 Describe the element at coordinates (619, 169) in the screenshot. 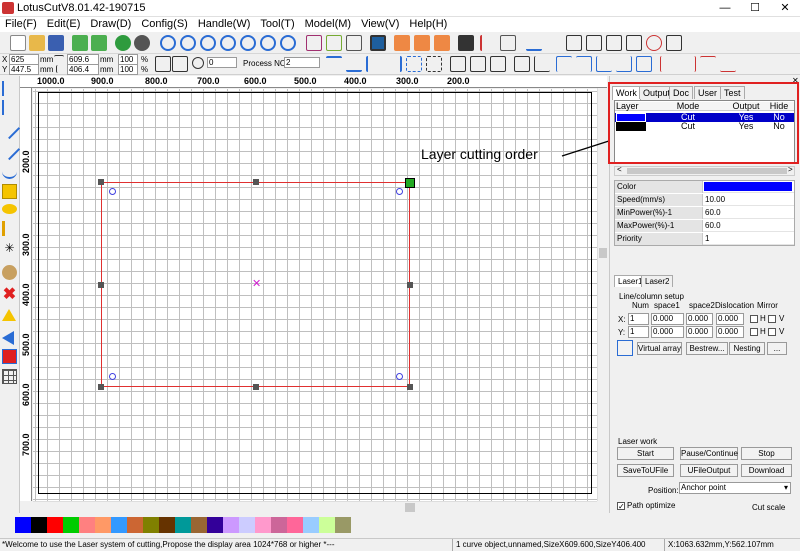

I see `scroll-left-icon: <` at that location.